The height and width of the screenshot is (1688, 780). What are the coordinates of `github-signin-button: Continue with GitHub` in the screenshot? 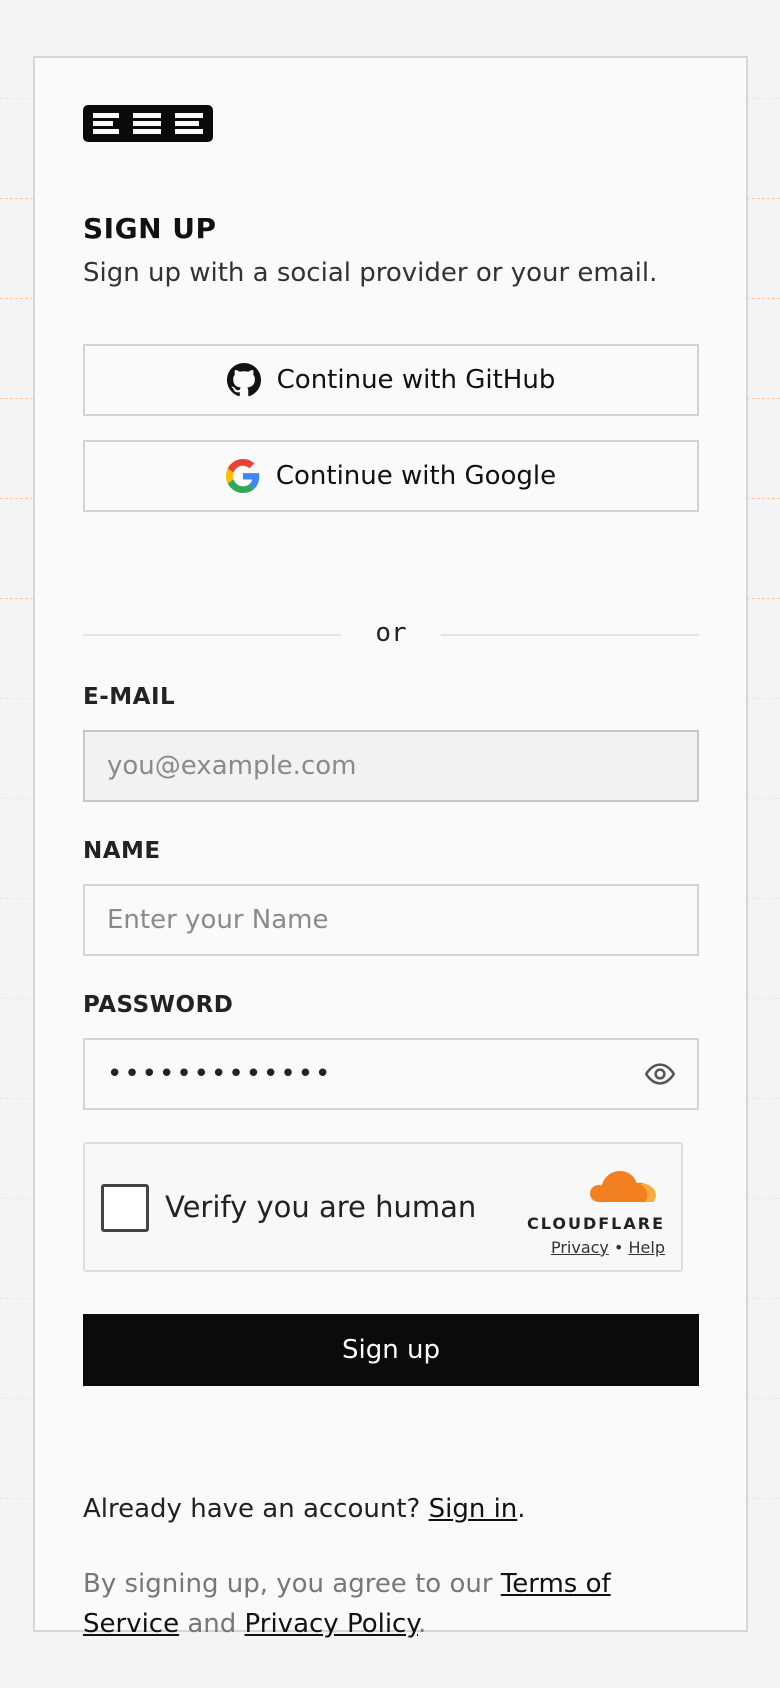 It's located at (391, 380).